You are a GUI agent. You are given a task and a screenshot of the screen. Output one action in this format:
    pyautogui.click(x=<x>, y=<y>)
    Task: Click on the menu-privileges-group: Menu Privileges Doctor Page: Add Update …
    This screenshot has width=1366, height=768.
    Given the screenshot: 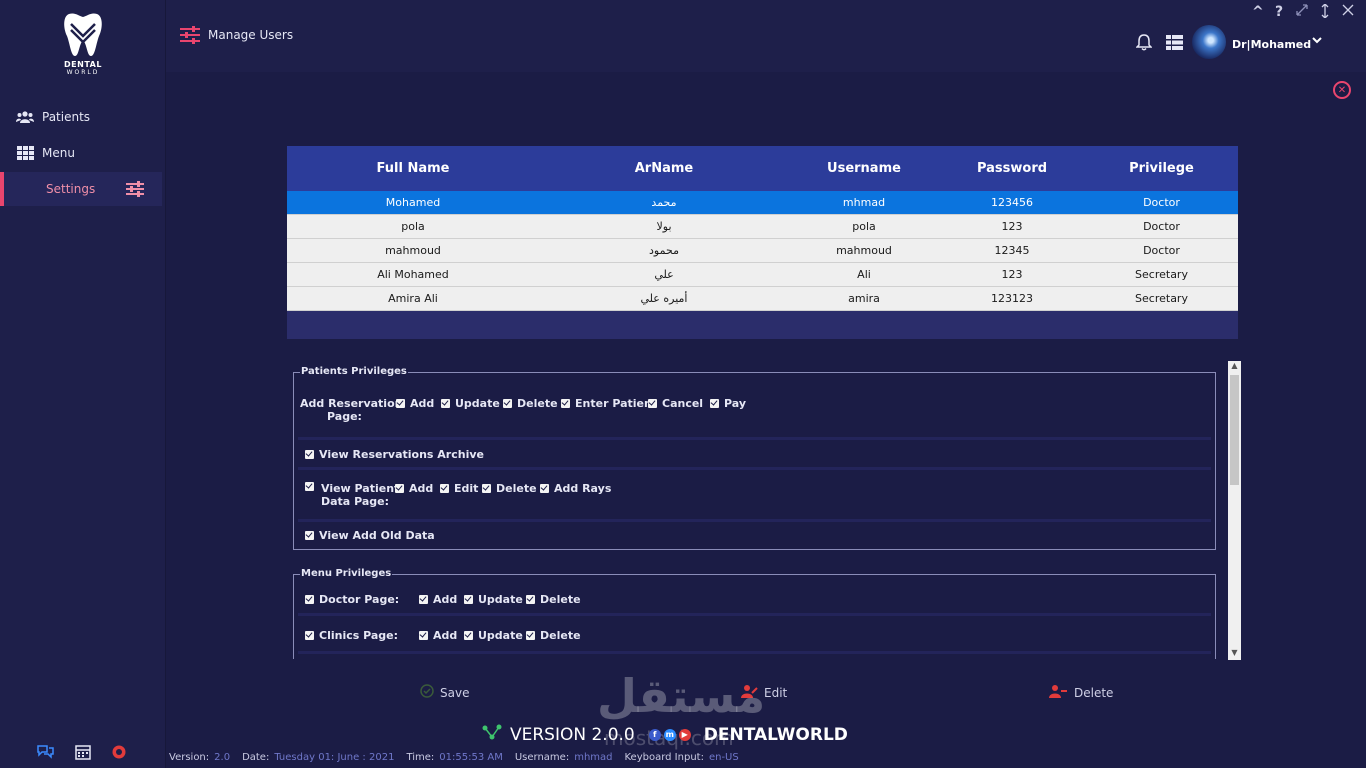 What is the action you would take?
    pyautogui.click(x=754, y=613)
    